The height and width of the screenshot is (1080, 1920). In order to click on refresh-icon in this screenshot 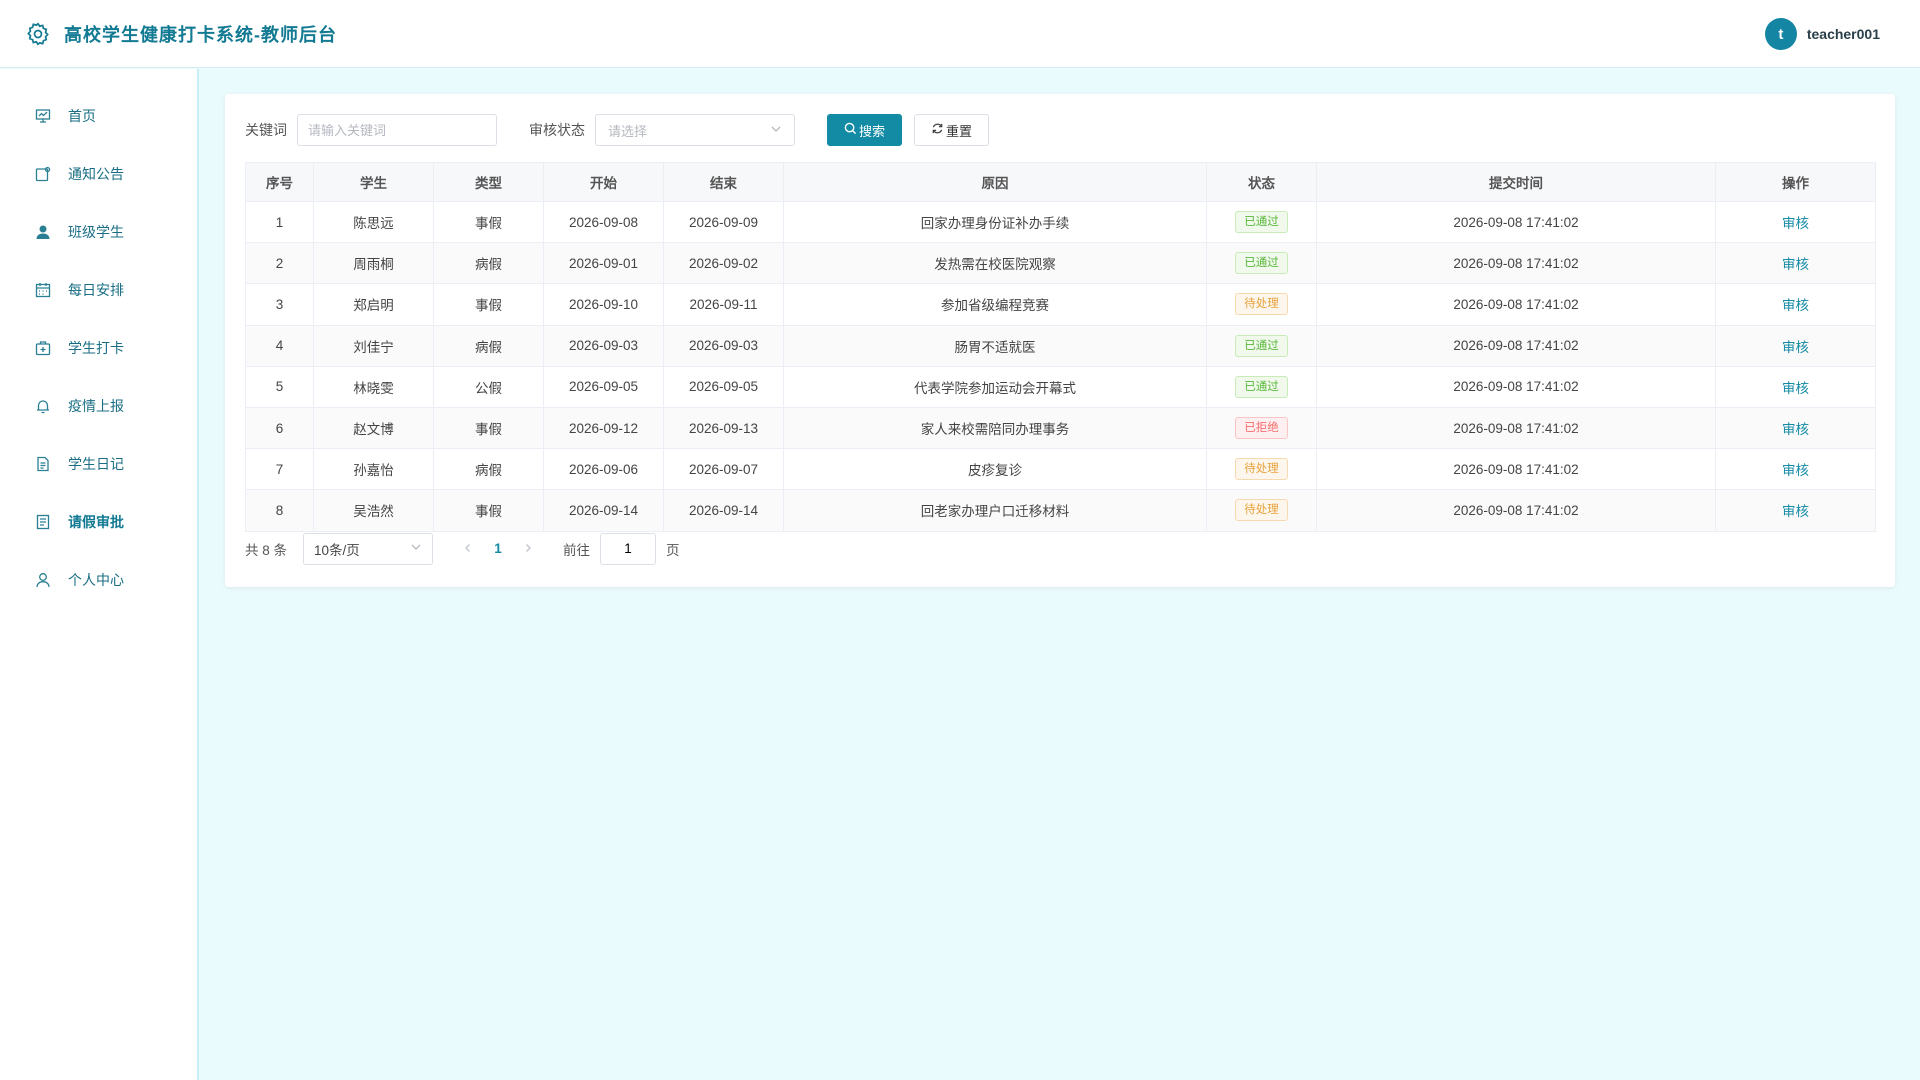, I will do `click(938, 130)`.